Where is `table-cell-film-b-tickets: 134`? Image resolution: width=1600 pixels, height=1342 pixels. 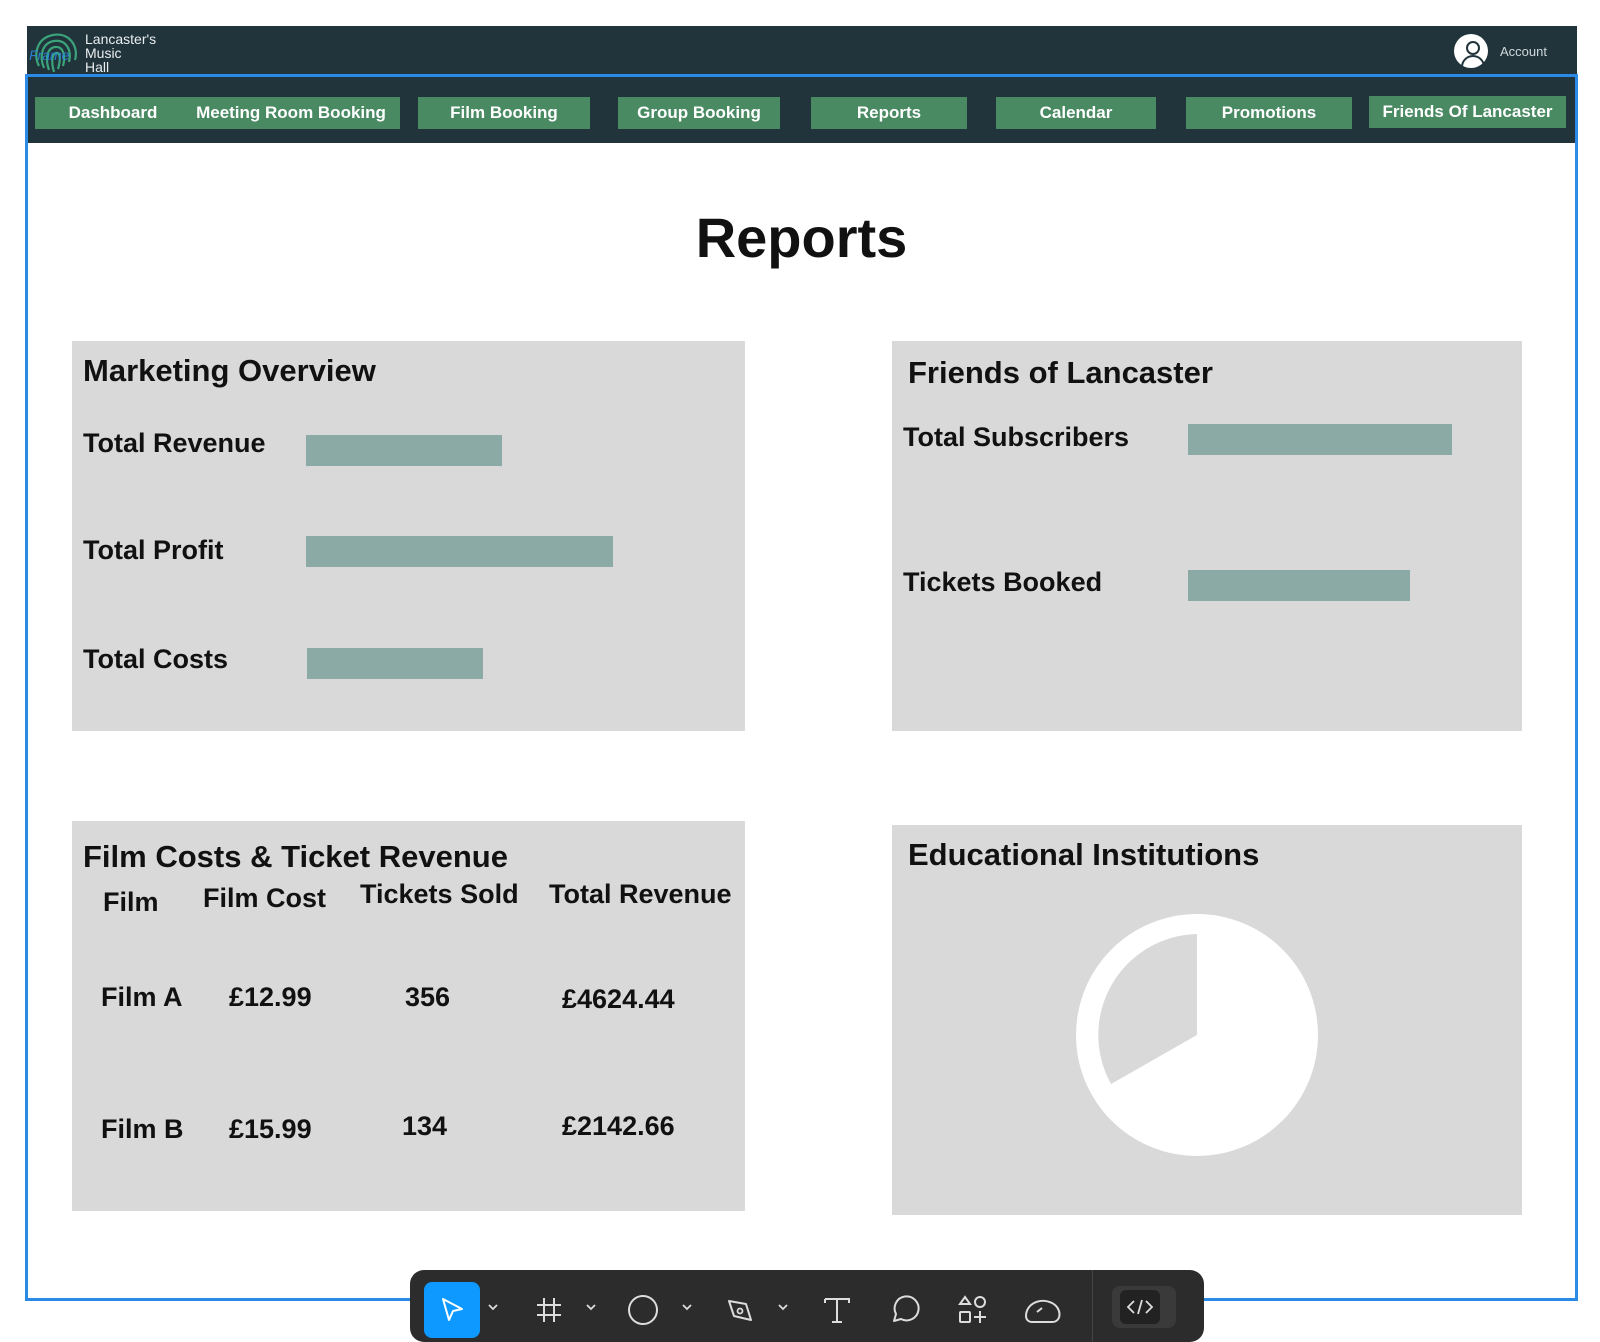
table-cell-film-b-tickets: 134 is located at coordinates (425, 1126).